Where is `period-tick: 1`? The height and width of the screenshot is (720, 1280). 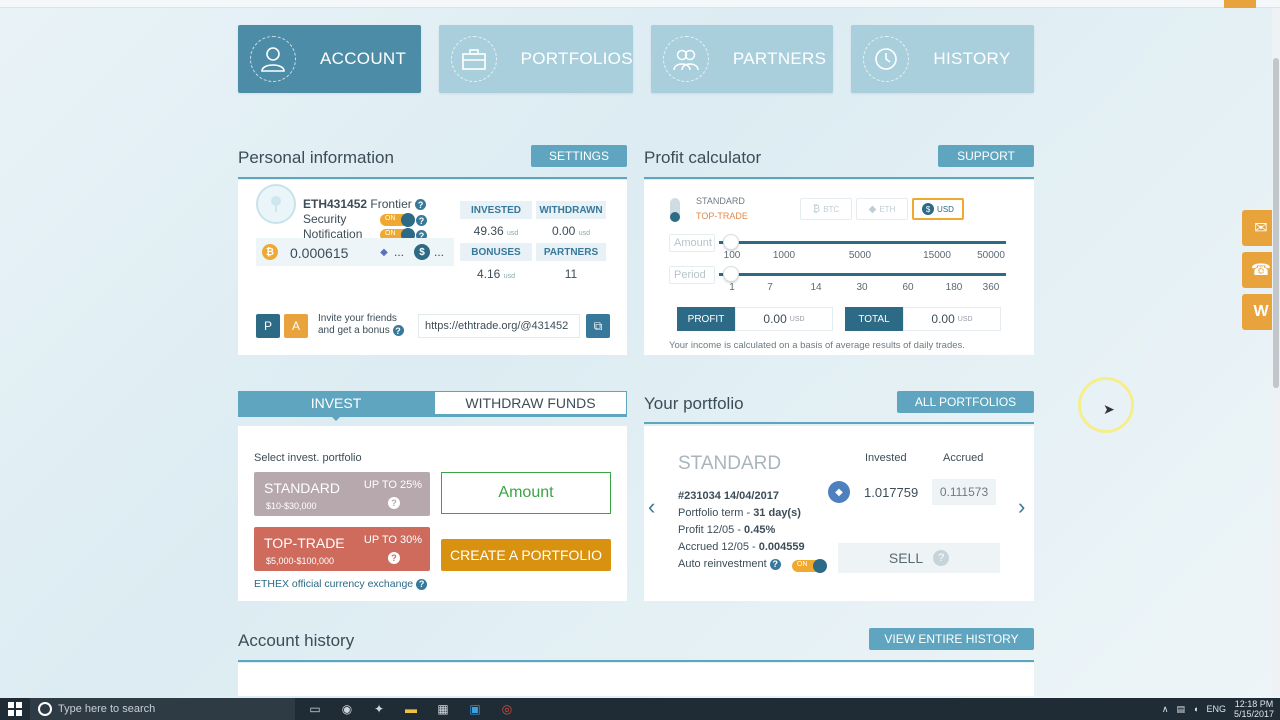 period-tick: 1 is located at coordinates (732, 287).